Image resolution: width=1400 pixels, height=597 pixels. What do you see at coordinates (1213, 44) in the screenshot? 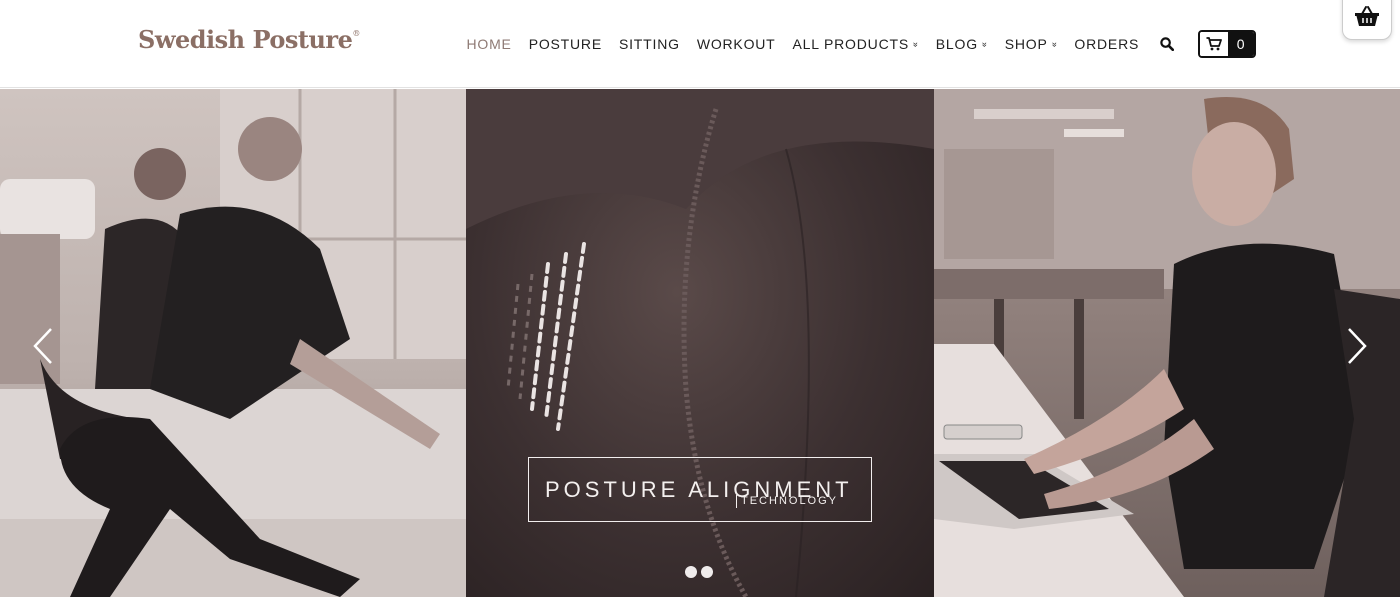
I see `cart-icon` at bounding box center [1213, 44].